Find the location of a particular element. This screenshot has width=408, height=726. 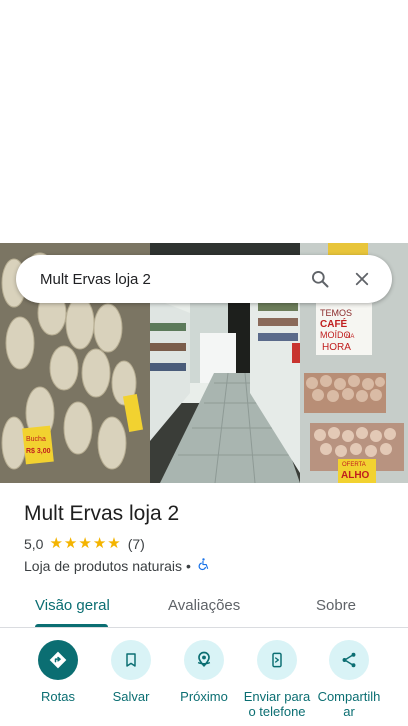

bookmark-icon is located at coordinates (131, 660).